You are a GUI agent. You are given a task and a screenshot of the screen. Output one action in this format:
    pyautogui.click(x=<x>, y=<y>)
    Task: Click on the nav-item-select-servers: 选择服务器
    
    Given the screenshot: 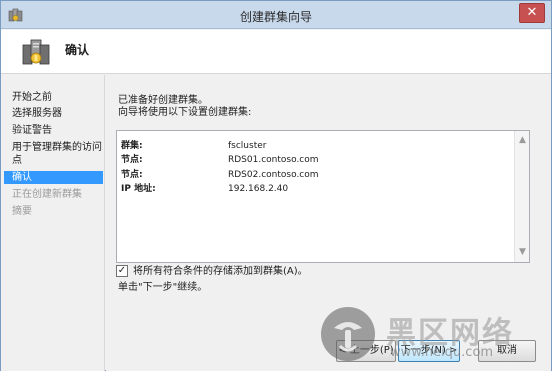 What is the action you would take?
    pyautogui.click(x=53, y=113)
    